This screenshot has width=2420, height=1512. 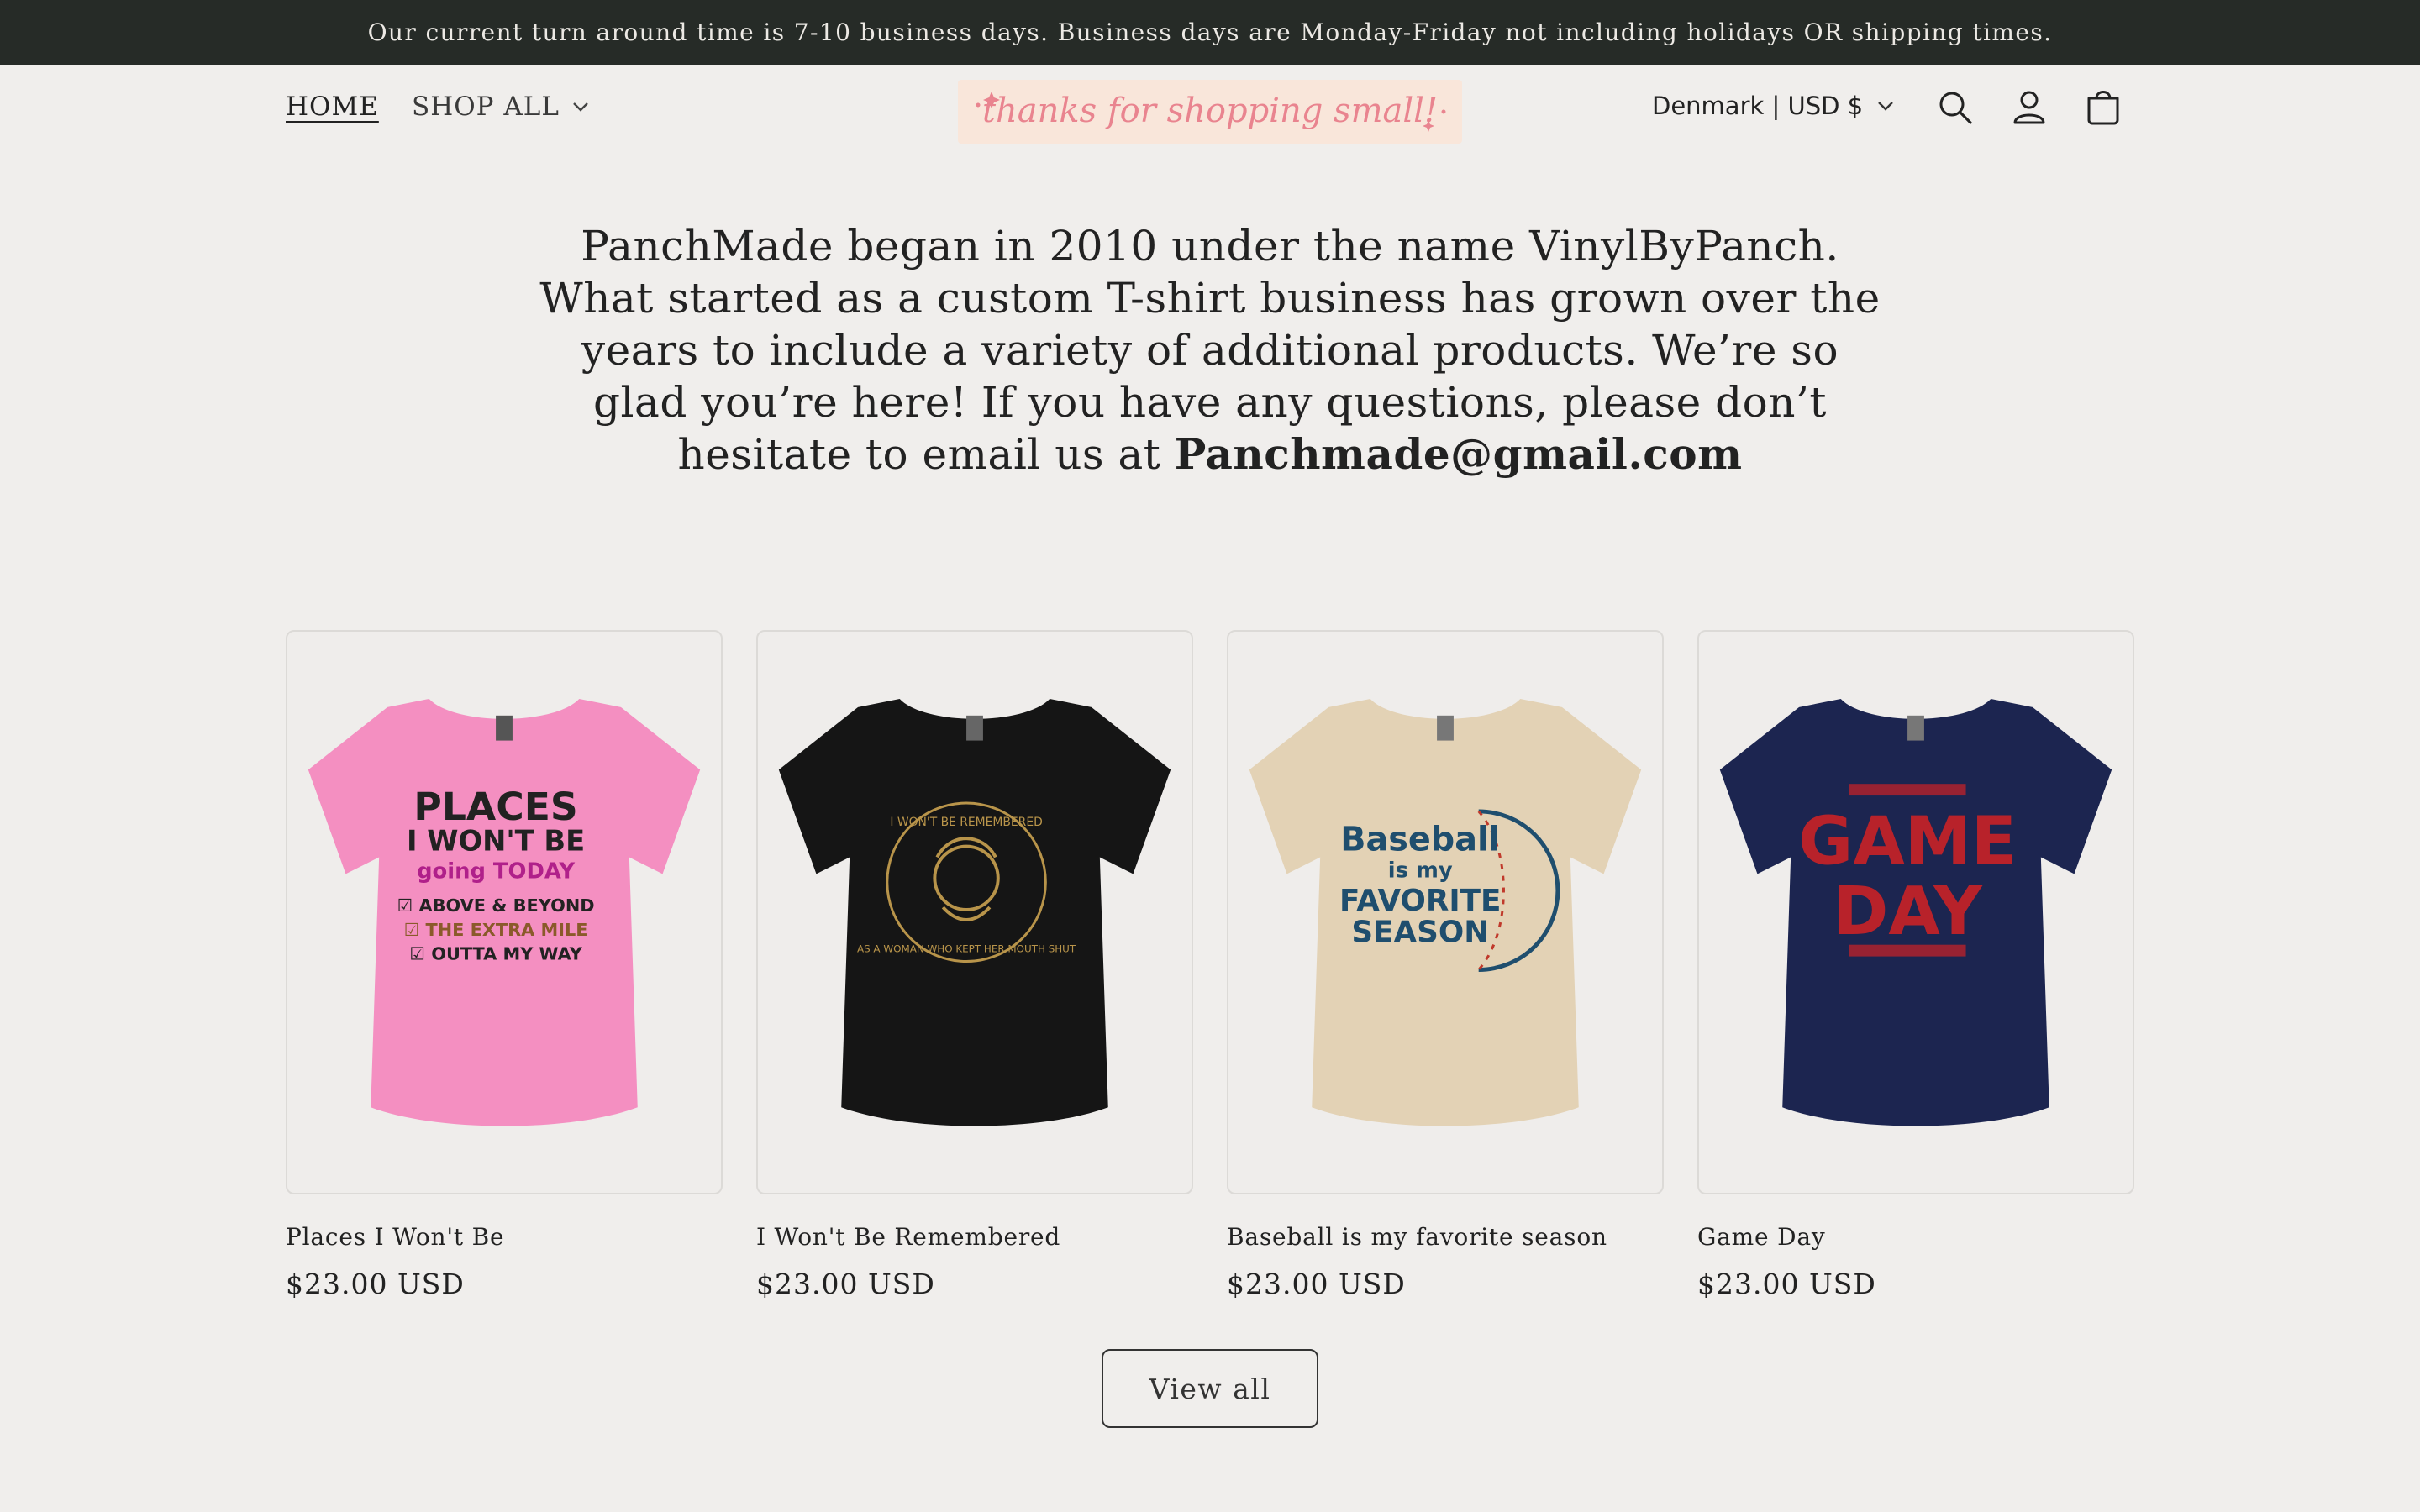 I want to click on product-image: GAME DAY, so click(x=1916, y=912).